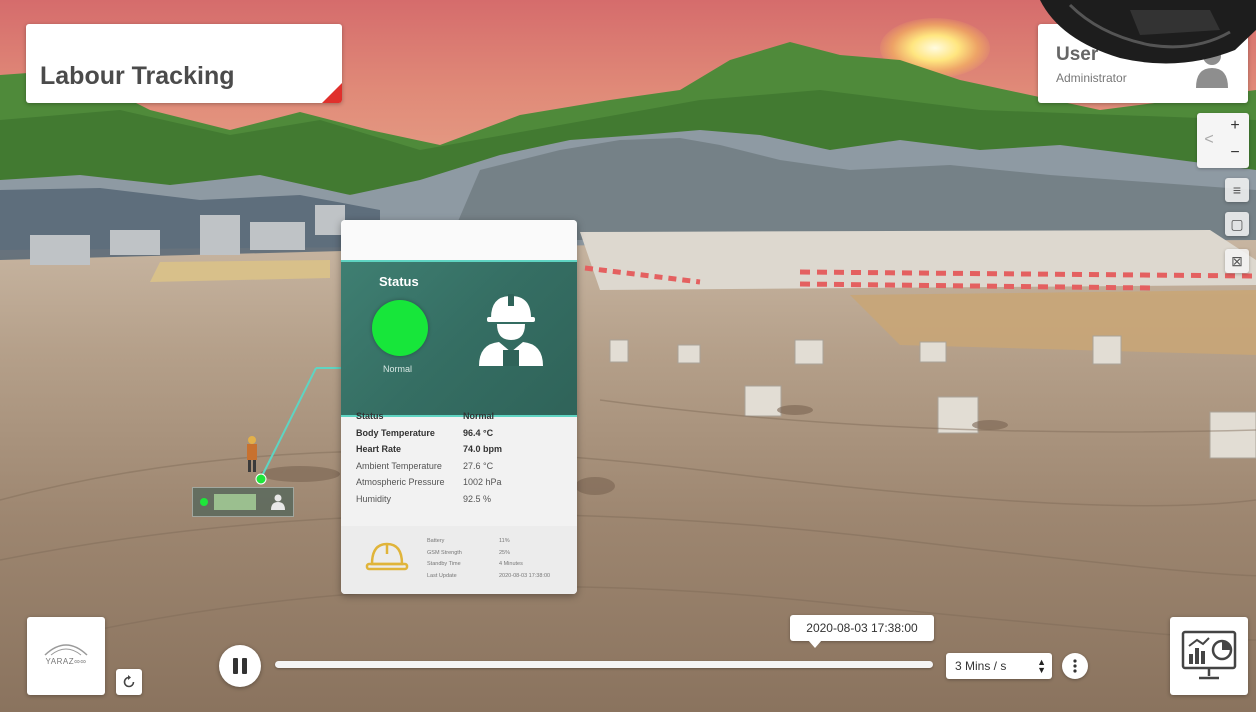 This screenshot has width=1256, height=712. Describe the element at coordinates (442, 575) in the screenshot. I see `device-label: Last Update` at that location.